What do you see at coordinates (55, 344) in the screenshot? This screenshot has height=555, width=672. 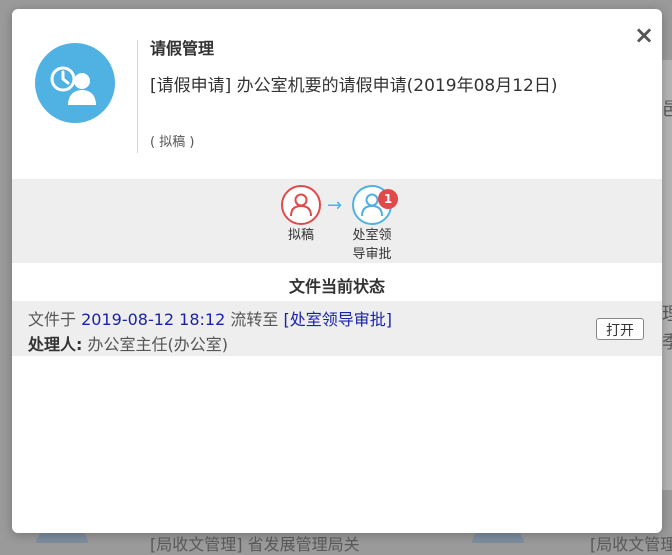 I see `handler-label: 处理人:` at bounding box center [55, 344].